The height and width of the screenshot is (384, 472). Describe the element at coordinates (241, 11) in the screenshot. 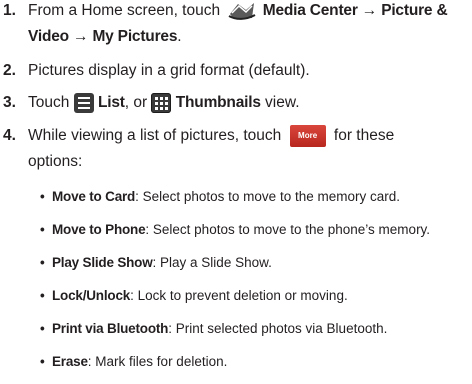

I see `media-center-icon` at that location.